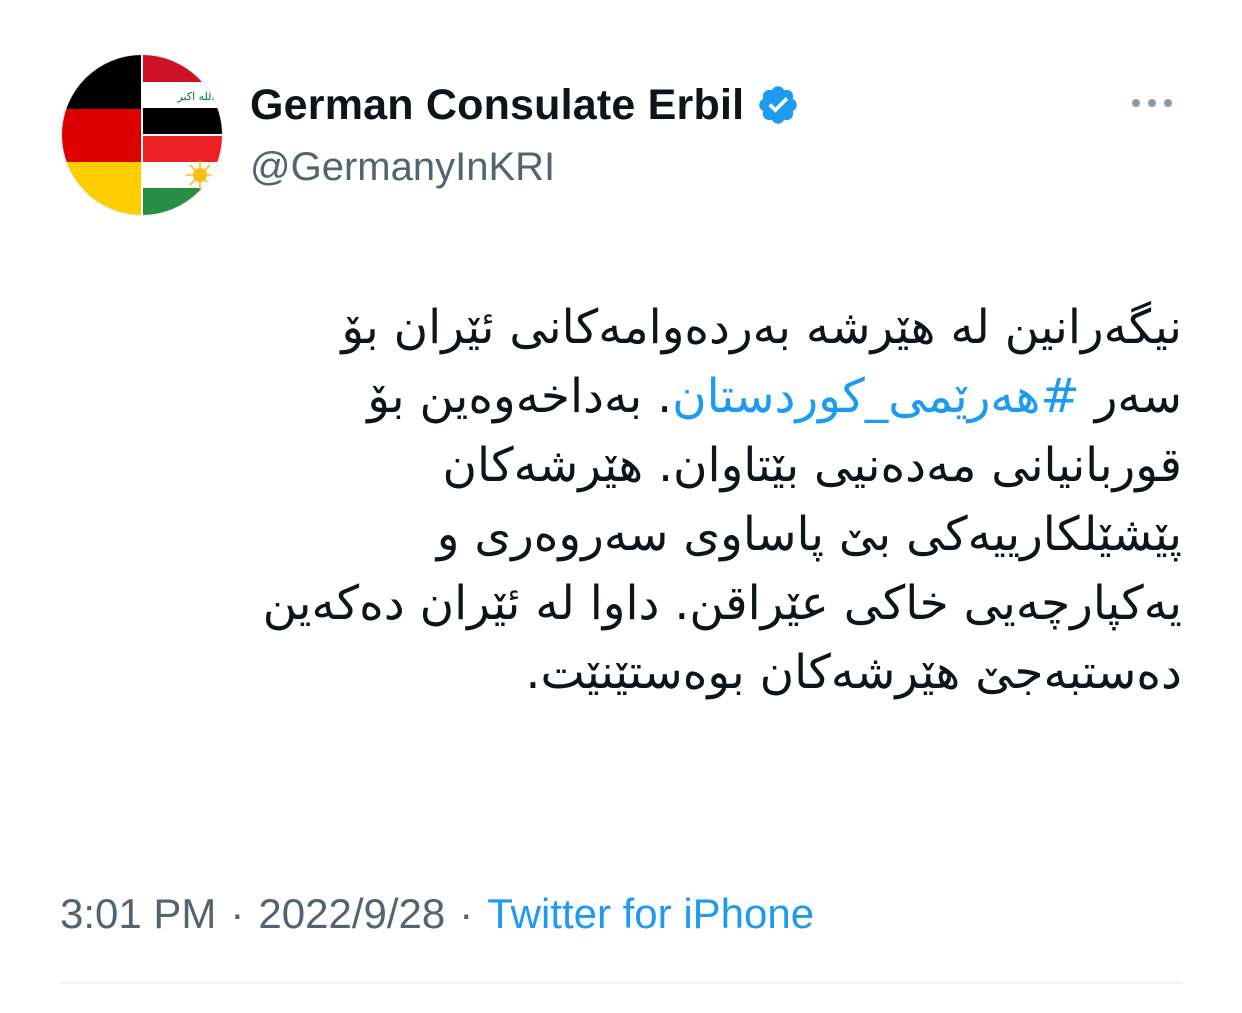 This screenshot has width=1242, height=1013. I want to click on tweet-meta: 3:01 PM · 2022/9/28 · Twitter for iPhone, so click(437, 914).